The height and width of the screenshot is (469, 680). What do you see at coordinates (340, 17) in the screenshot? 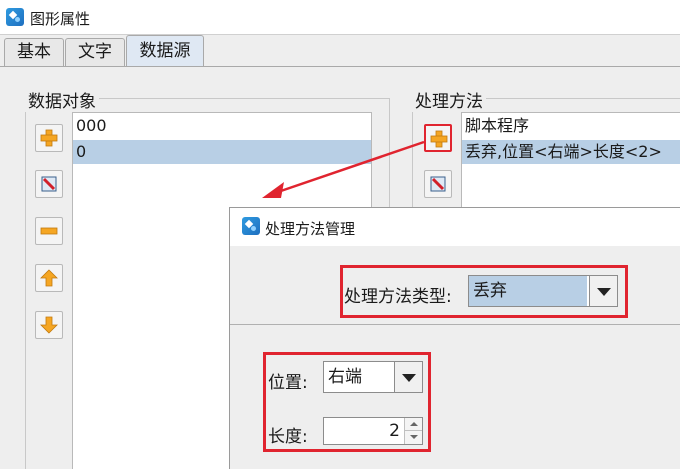
I see `window-titlebar: 图形属性` at bounding box center [340, 17].